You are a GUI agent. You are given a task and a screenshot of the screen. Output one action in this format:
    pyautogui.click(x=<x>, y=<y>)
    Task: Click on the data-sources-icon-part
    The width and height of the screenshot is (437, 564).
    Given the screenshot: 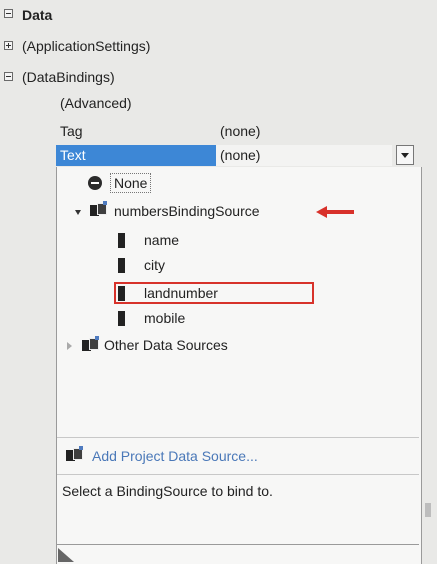 What is the action you would take?
    pyautogui.click(x=97, y=338)
    